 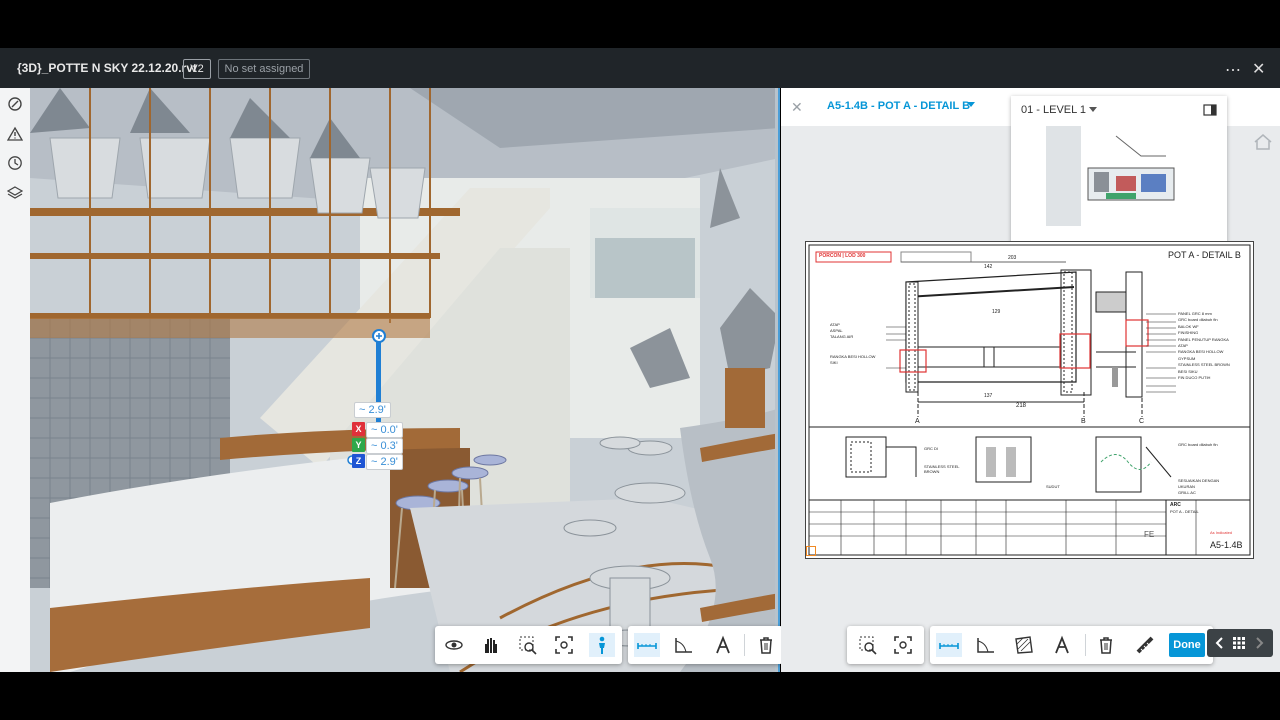 What do you see at coordinates (15, 163) in the screenshot?
I see `clock-icon` at bounding box center [15, 163].